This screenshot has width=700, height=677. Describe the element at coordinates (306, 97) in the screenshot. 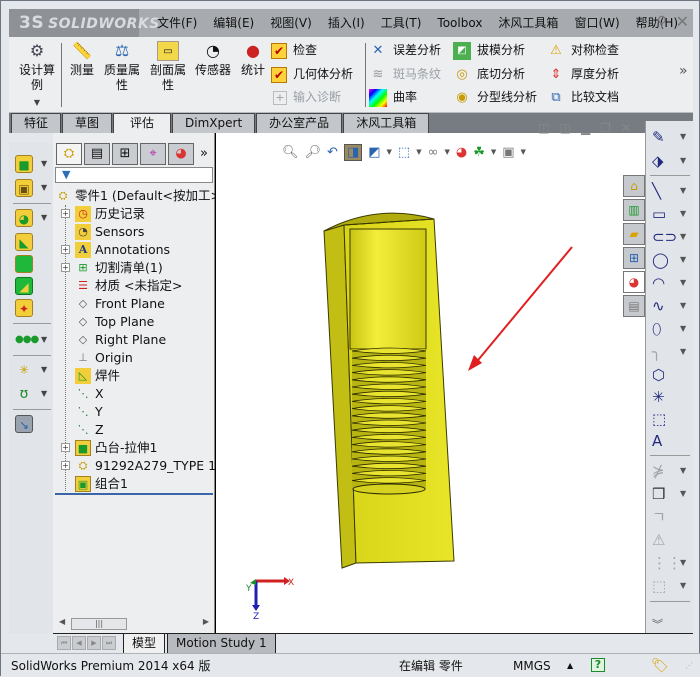

I see `import-diagnostics-button: + 输入诊断` at that location.